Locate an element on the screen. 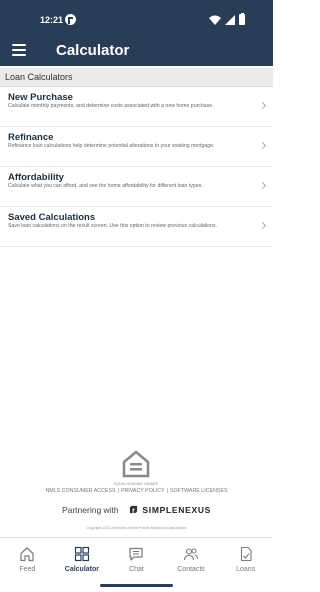  page-title: Calculator is located at coordinates (93, 50).